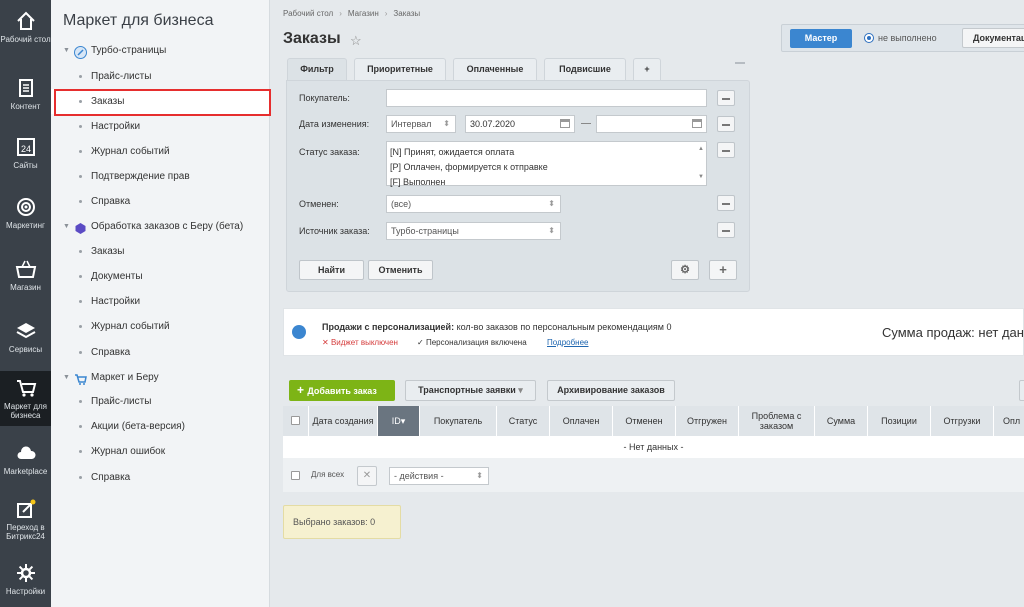  I want to click on menu-item-beru-orders: Заказы, so click(160, 251).